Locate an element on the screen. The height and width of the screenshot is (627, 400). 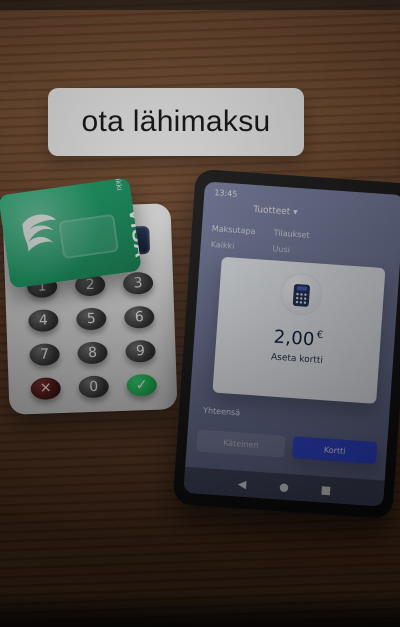
bottom-buttons: Käteinen Kortti is located at coordinates (287, 447).